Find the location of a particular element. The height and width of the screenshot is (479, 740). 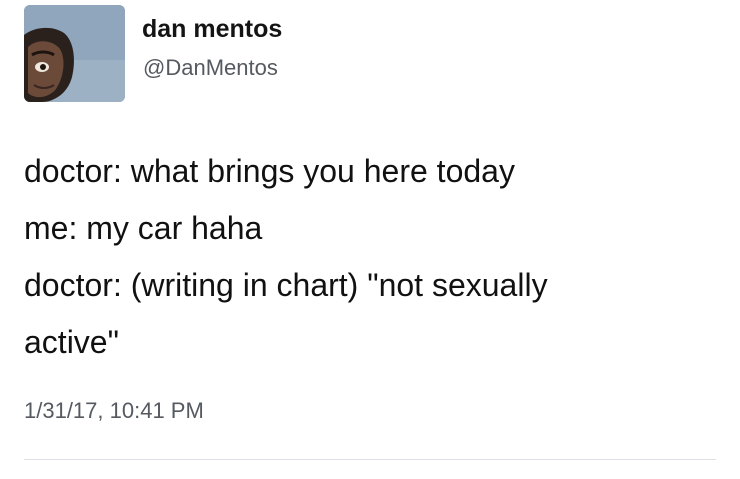

tweet-text-line: active" is located at coordinates (71, 342).